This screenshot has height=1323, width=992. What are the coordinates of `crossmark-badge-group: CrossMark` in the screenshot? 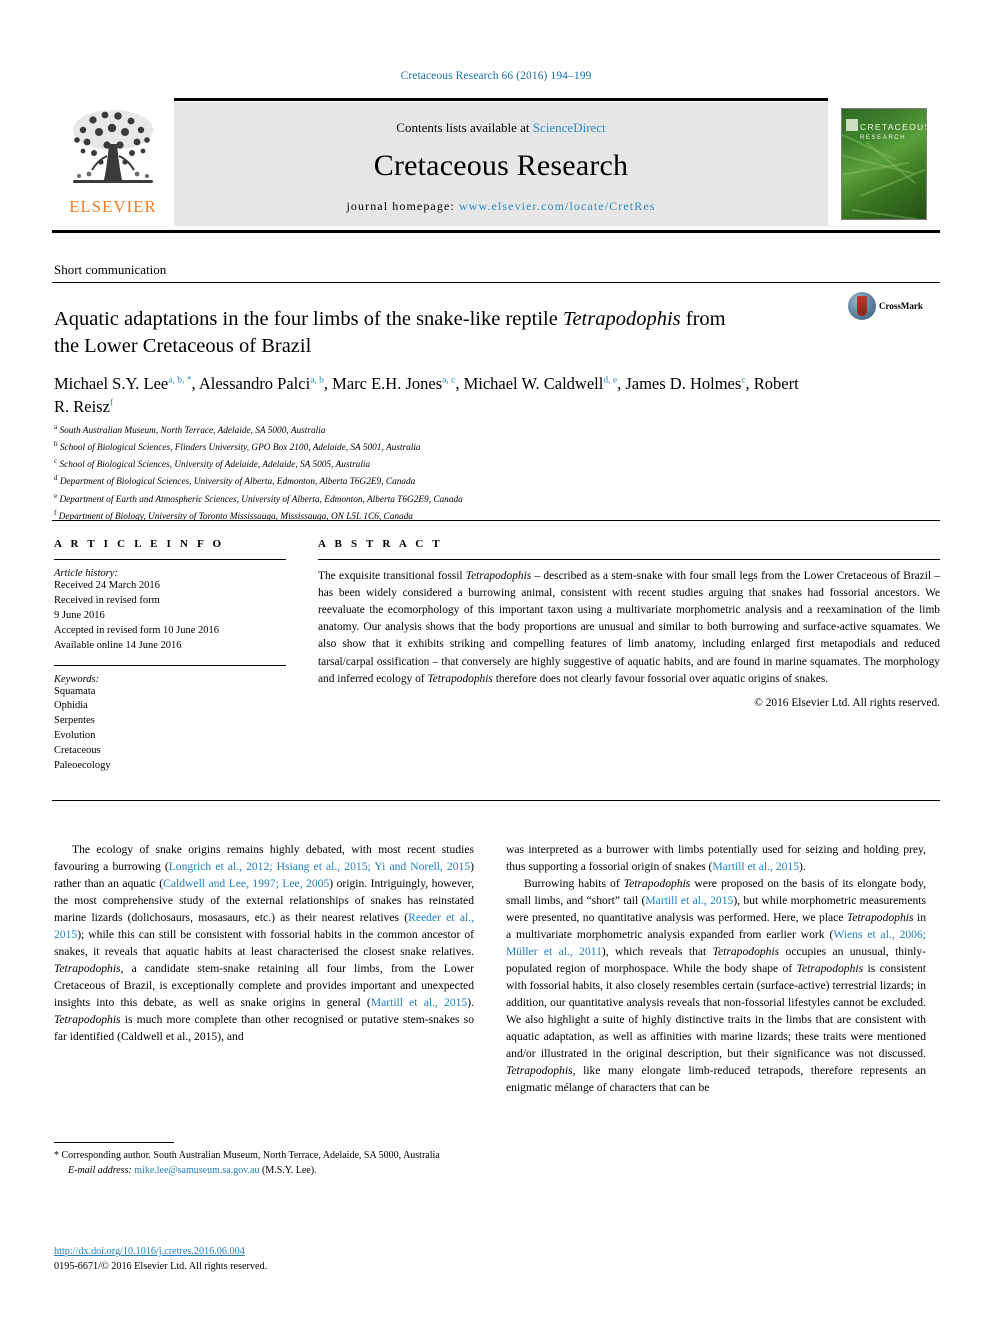 It's located at (885, 306).